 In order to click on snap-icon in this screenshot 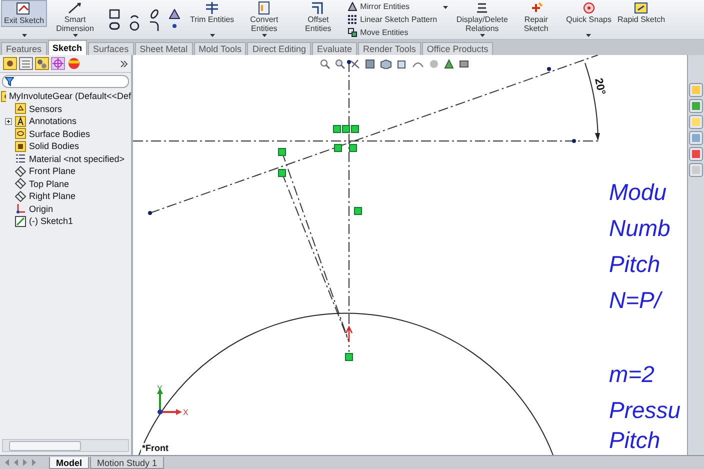, I will do `click(588, 8)`.